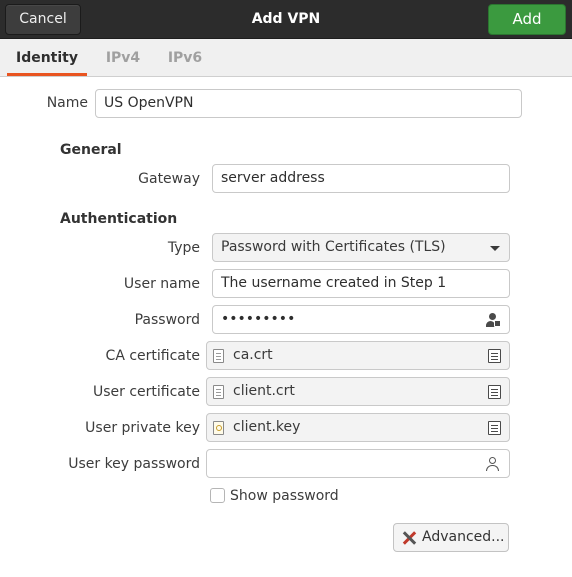 Image resolution: width=572 pixels, height=577 pixels. What do you see at coordinates (169, 179) in the screenshot?
I see `gateway-label: Gateway` at bounding box center [169, 179].